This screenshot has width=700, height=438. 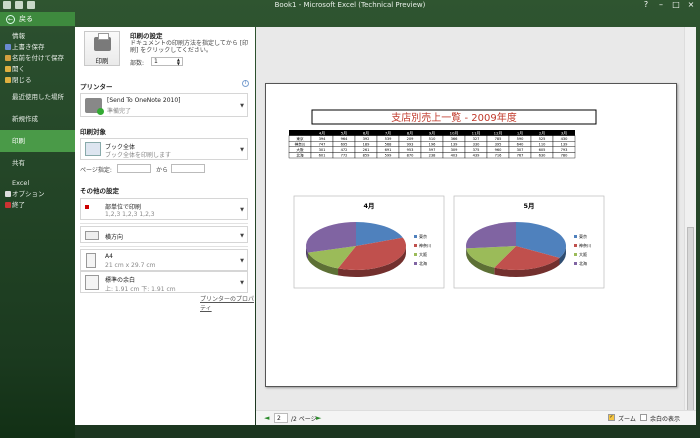 I want to click on margins-icon, so click(x=92, y=282).